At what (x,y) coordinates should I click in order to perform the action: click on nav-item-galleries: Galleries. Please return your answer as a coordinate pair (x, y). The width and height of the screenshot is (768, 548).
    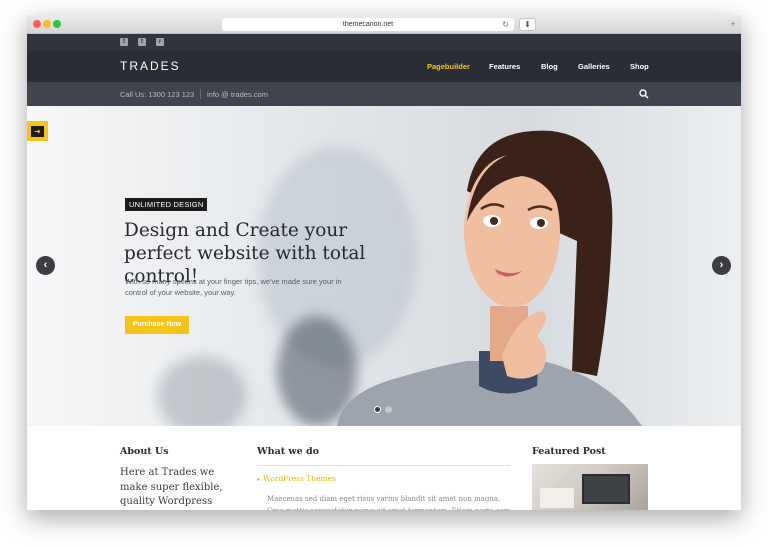
    Looking at the image, I should click on (594, 66).